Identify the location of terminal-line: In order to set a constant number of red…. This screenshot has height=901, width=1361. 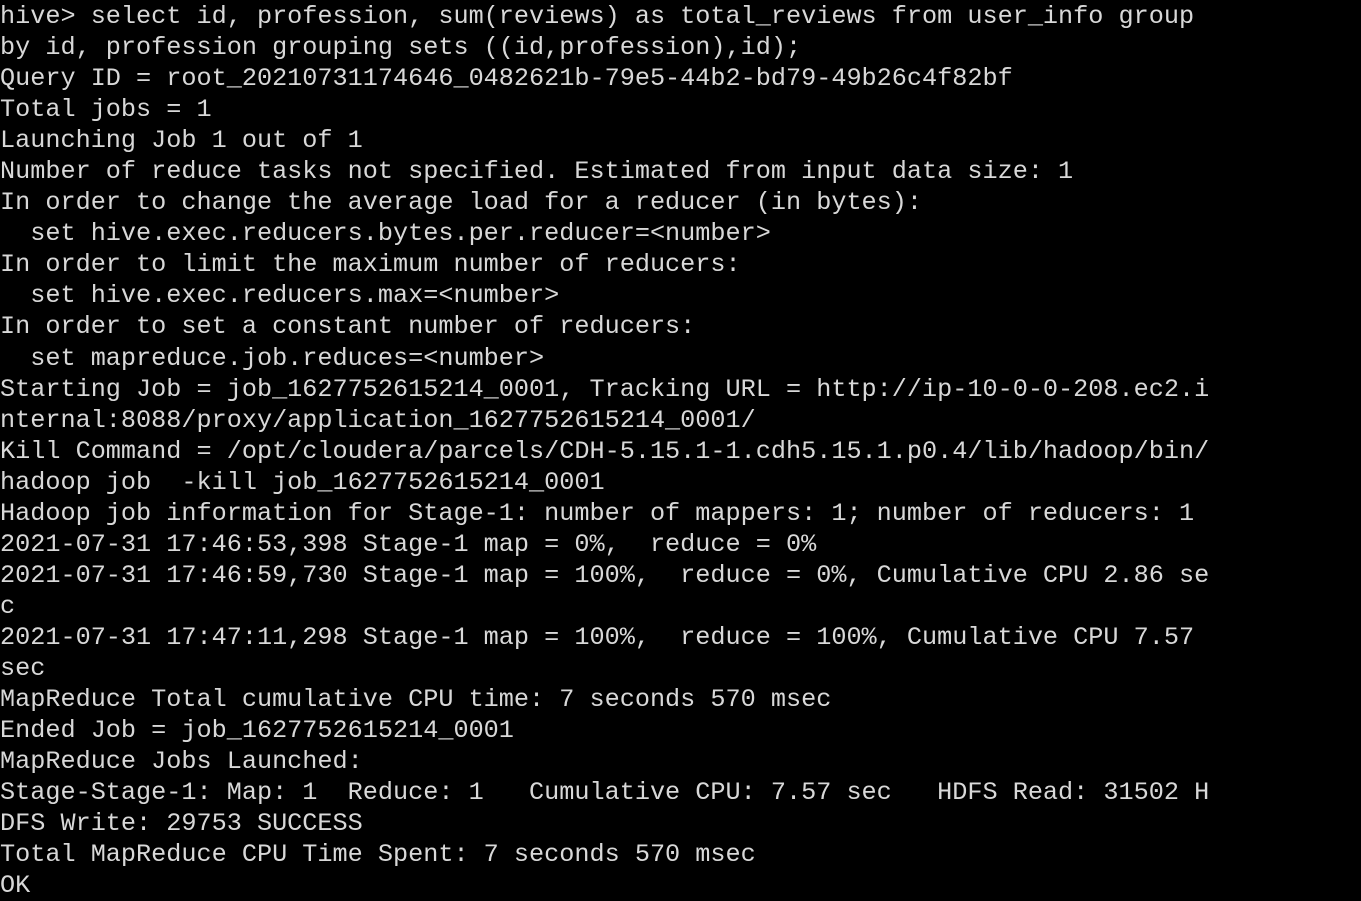
(348, 327).